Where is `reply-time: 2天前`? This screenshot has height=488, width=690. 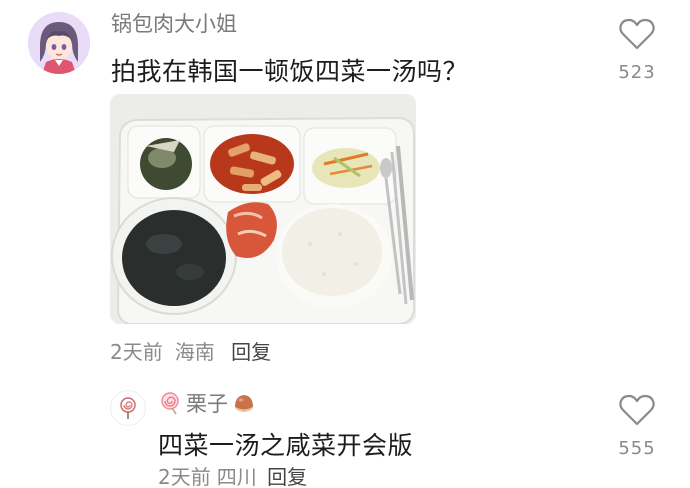 reply-time: 2天前 is located at coordinates (184, 476).